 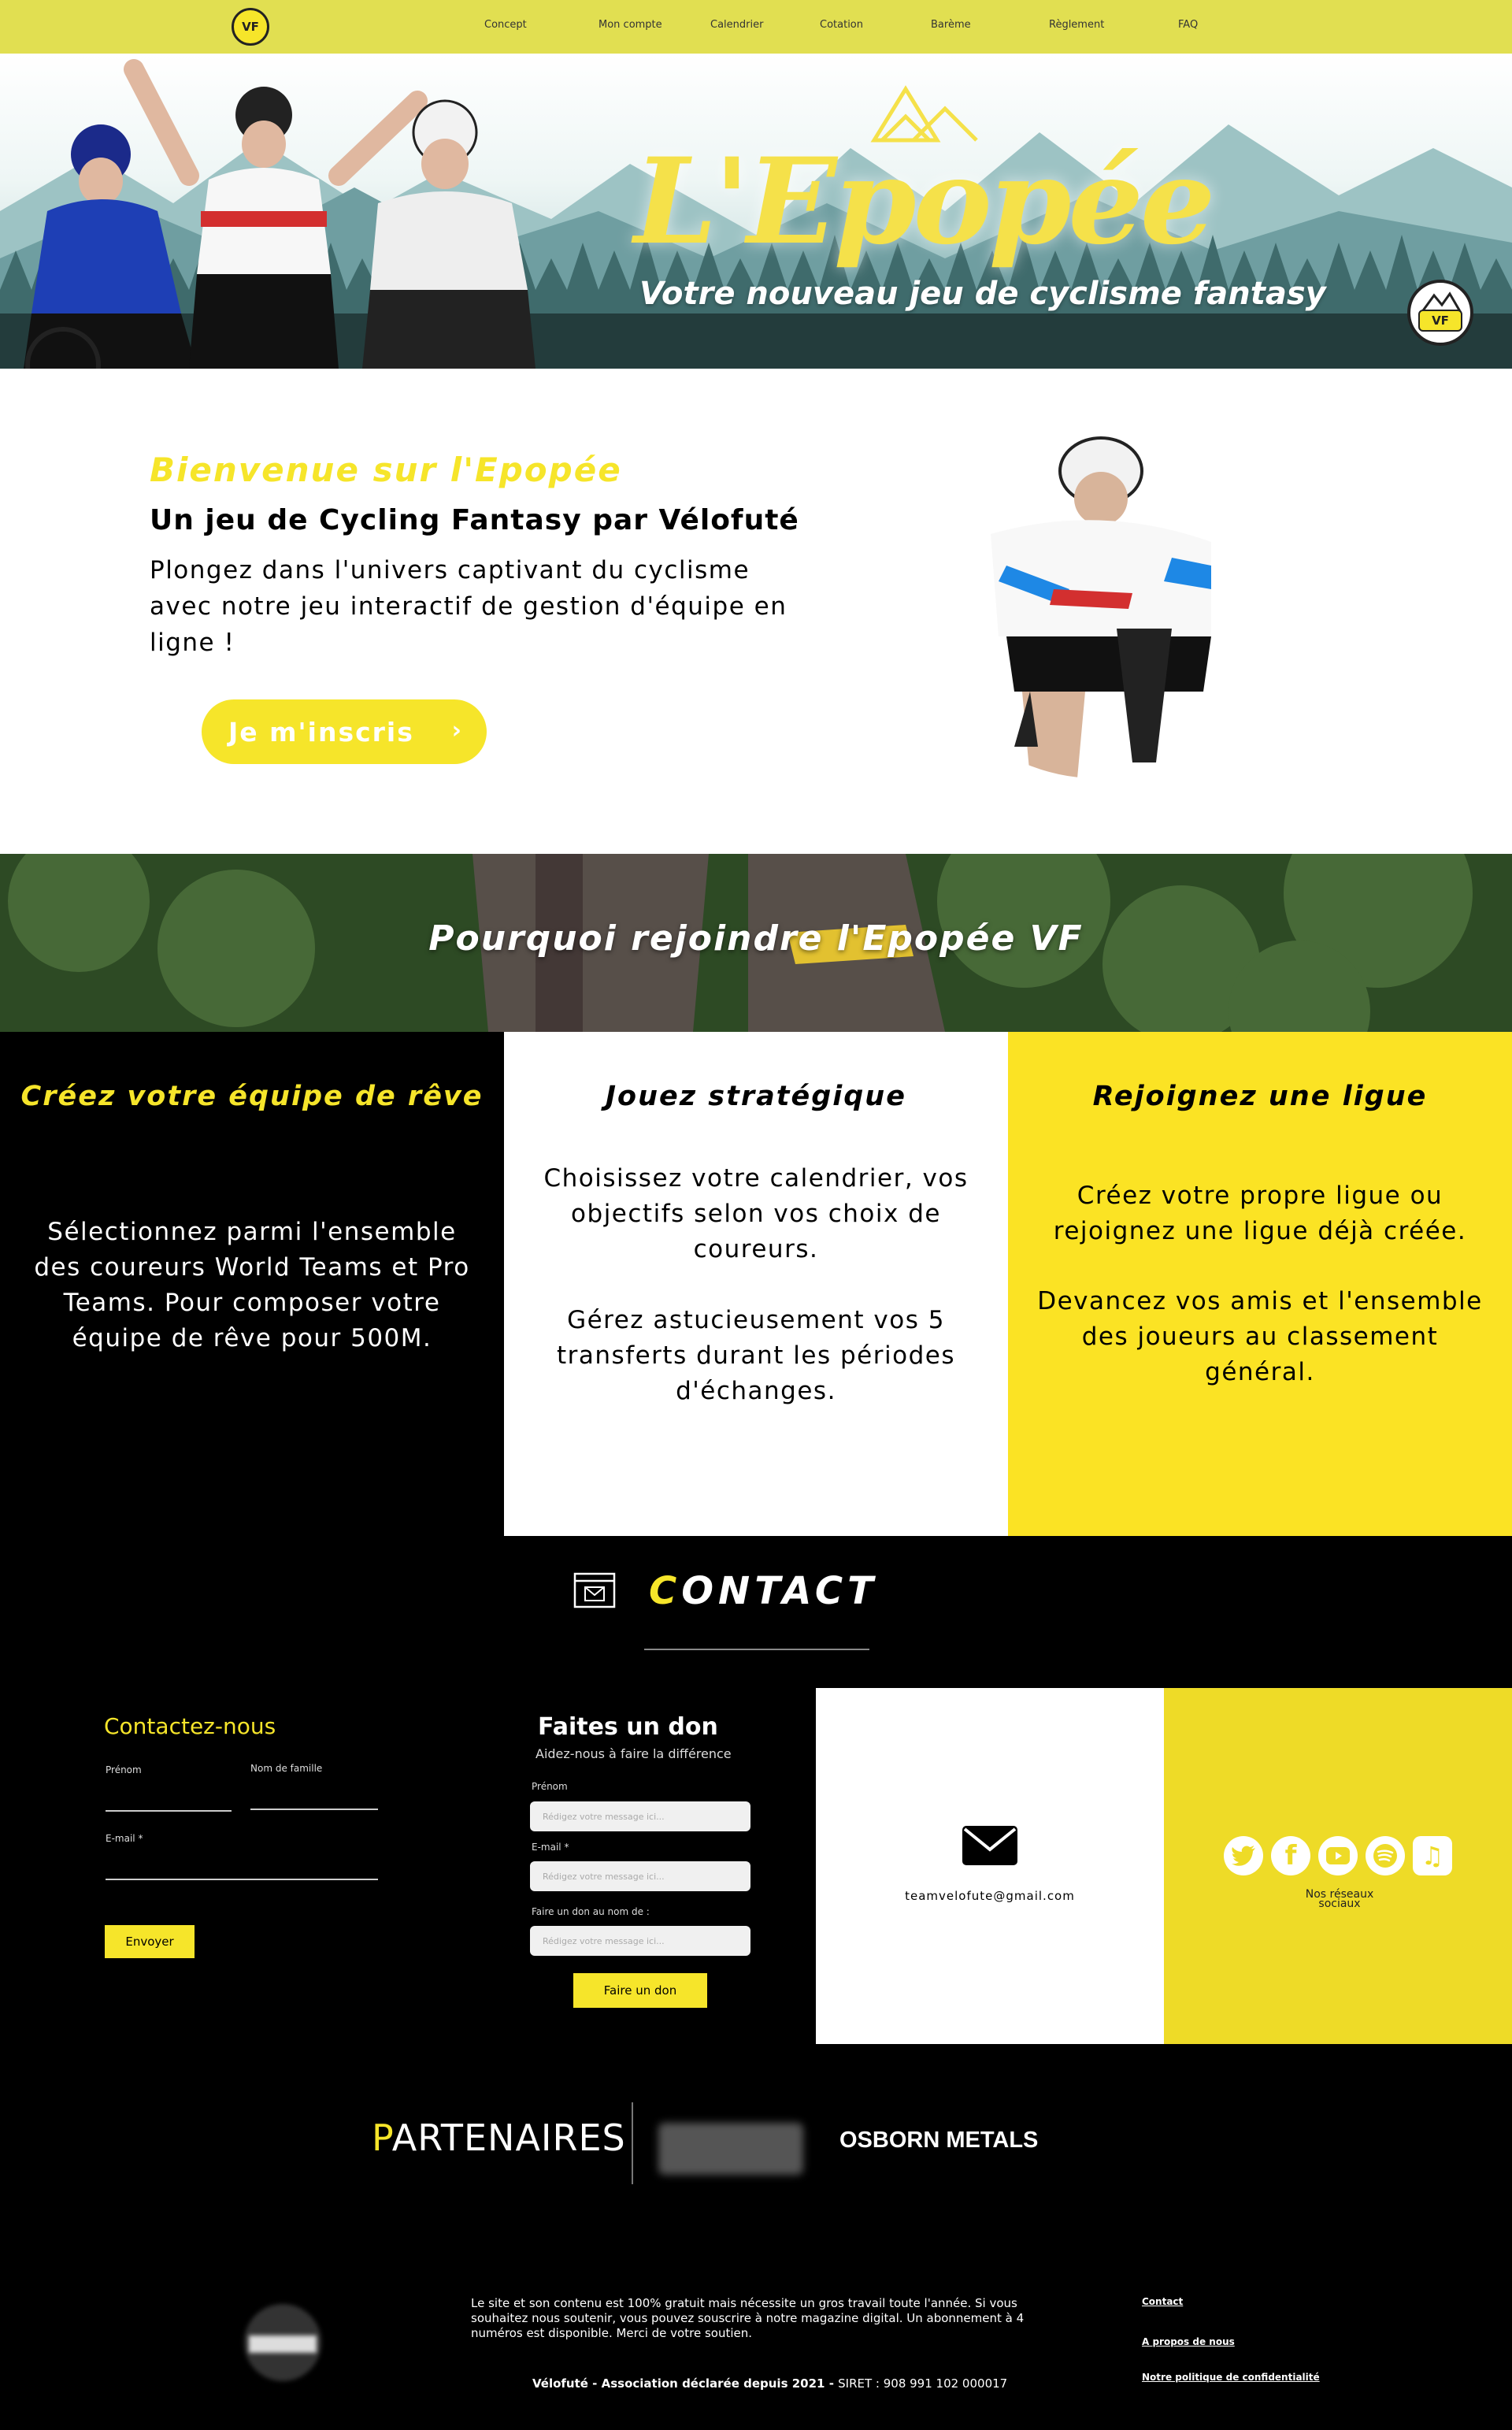 What do you see at coordinates (640, 1990) in the screenshot?
I see `donate-button: Faire un don` at bounding box center [640, 1990].